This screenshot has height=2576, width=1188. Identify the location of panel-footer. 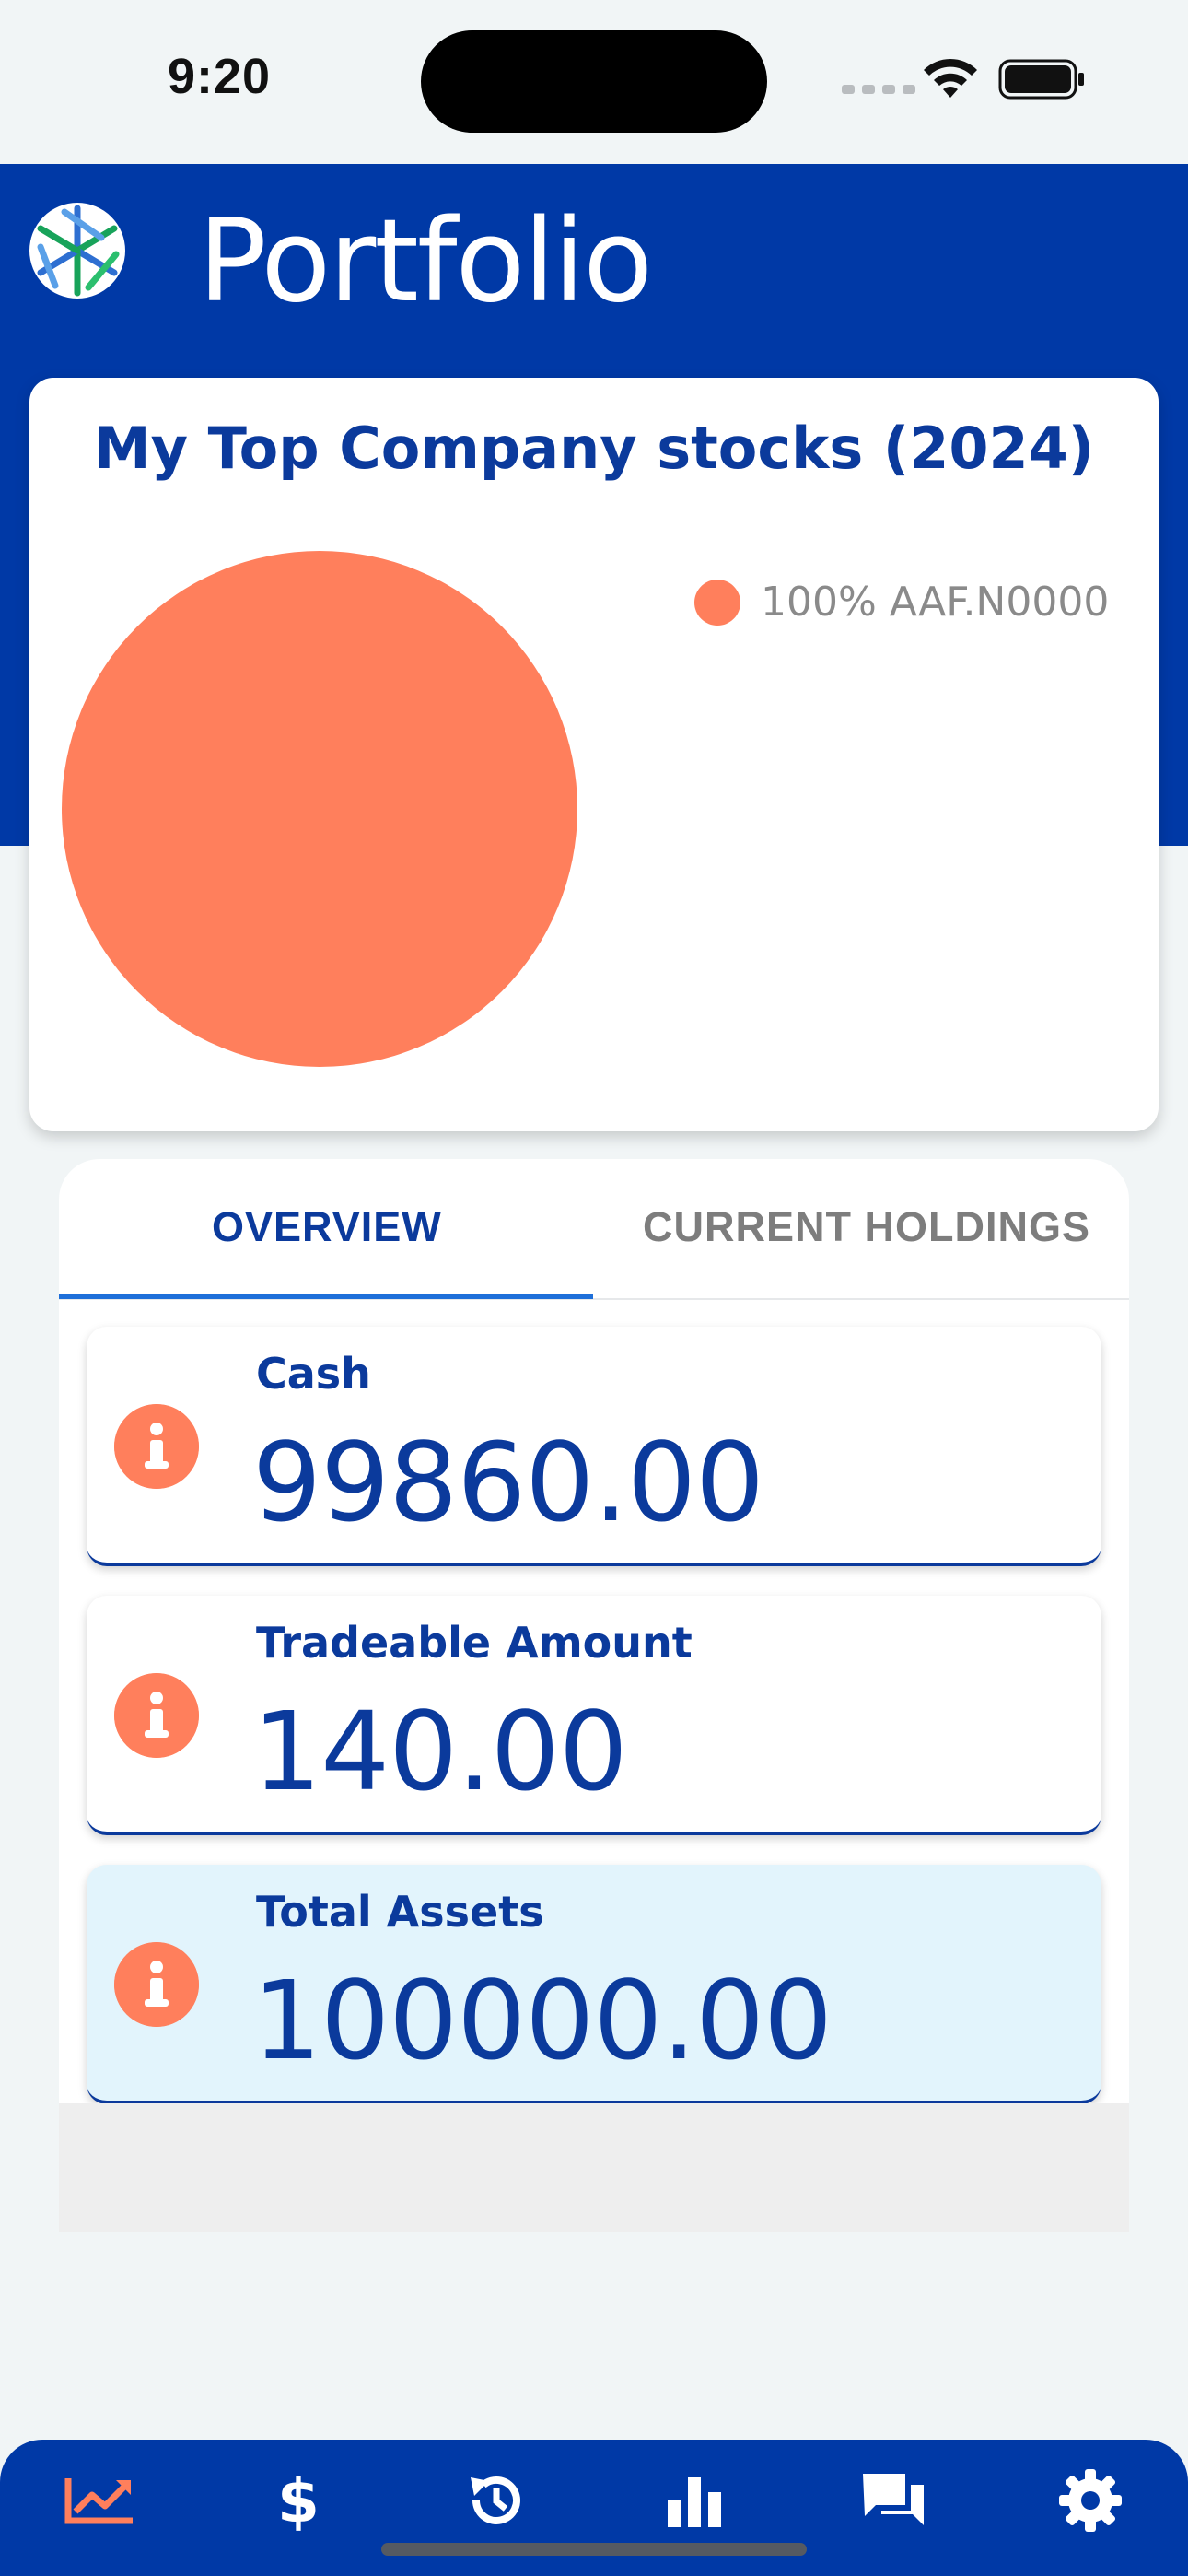
(594, 2167).